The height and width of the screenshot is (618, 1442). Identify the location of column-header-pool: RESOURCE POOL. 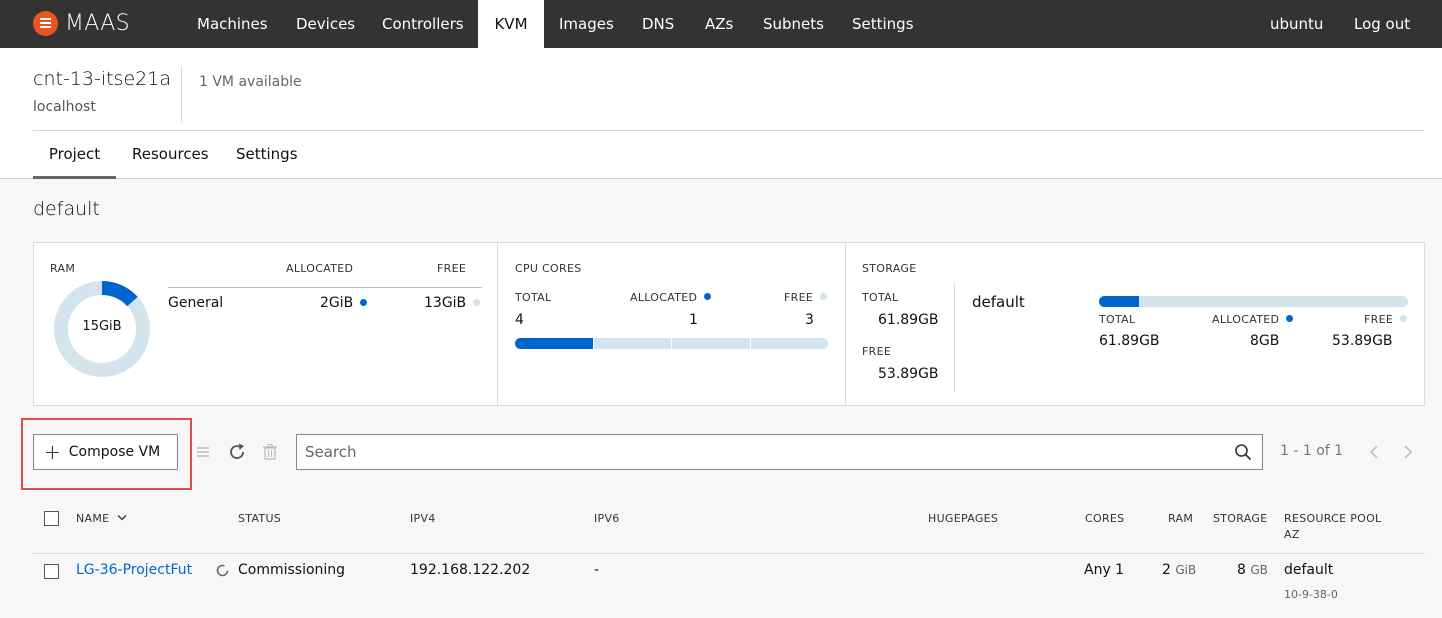
(1333, 518).